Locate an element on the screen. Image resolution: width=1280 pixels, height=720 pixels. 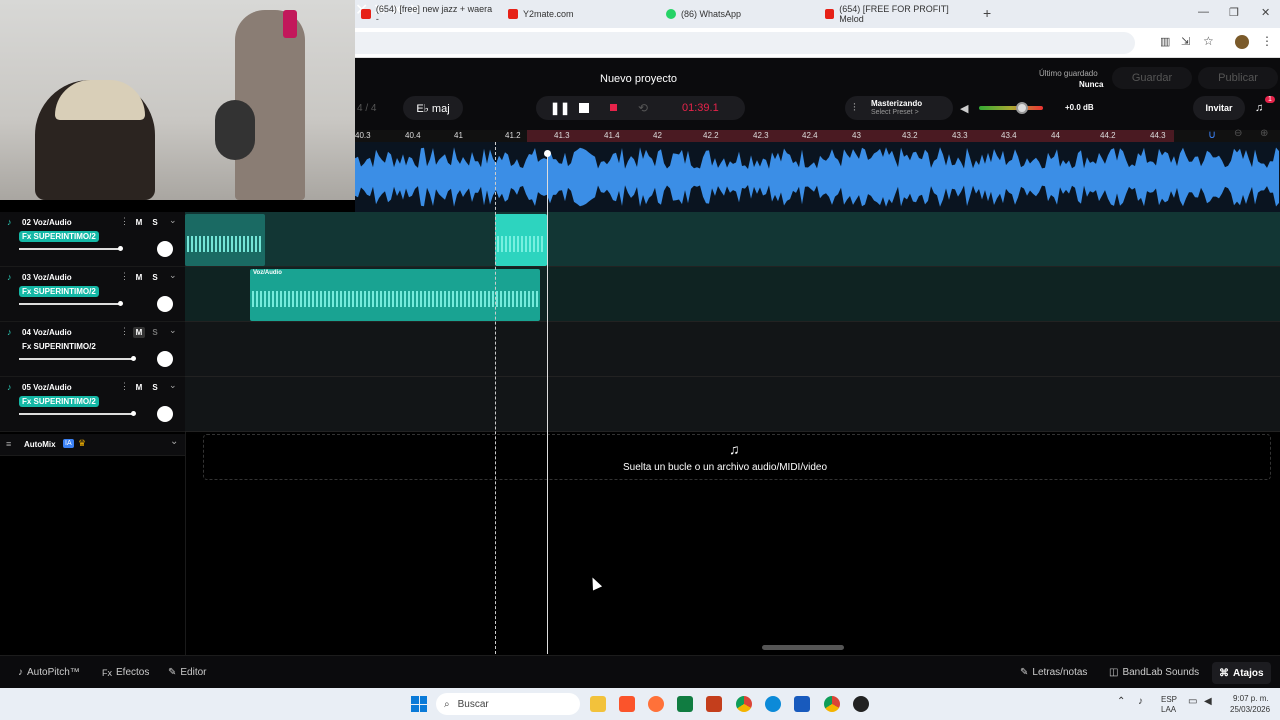
excel-icon is located at coordinates (685, 704).